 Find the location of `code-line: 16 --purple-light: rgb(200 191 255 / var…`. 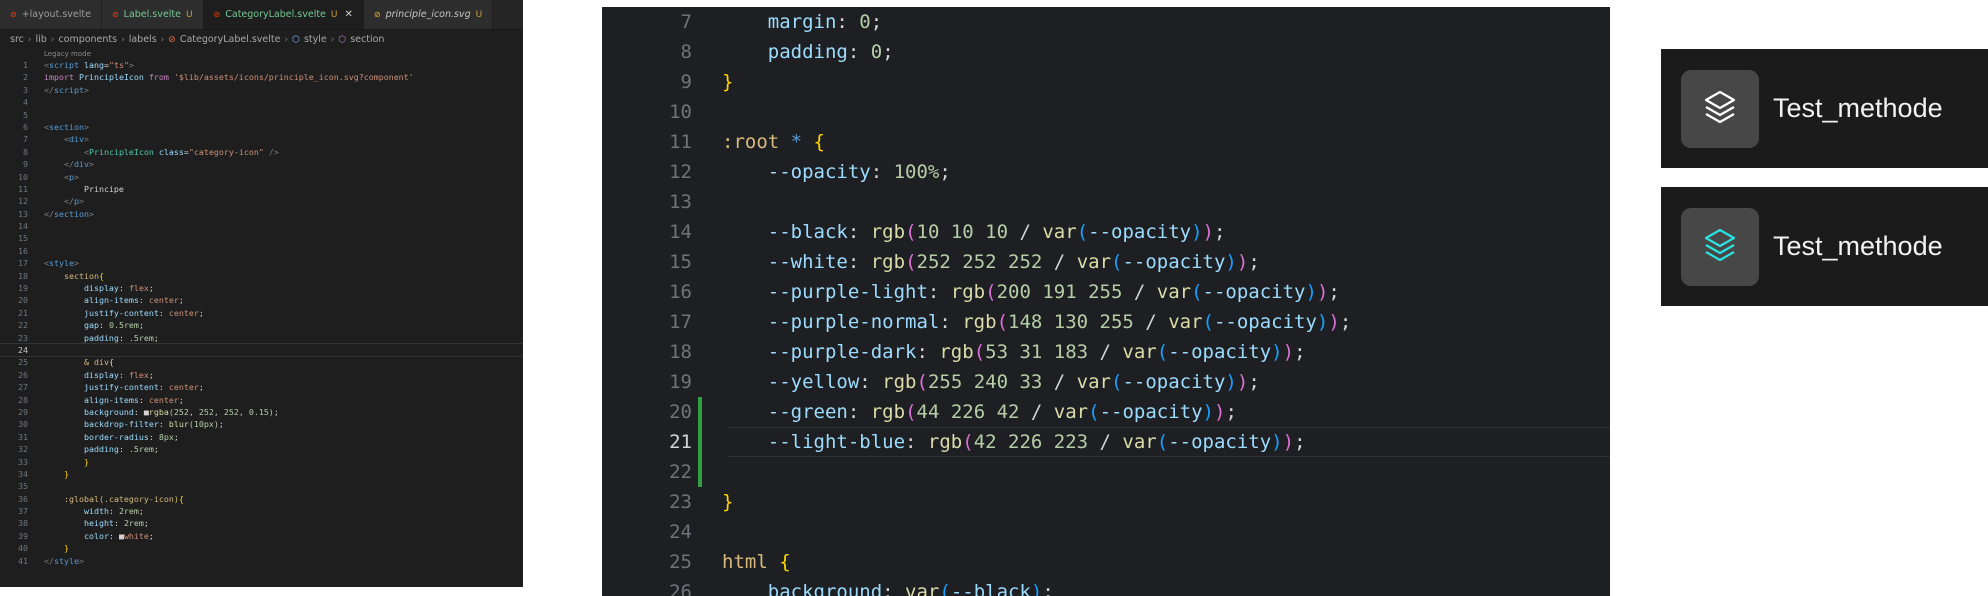

code-line: 16 --purple-light: rgb(200 191 255 / var… is located at coordinates (1106, 292).